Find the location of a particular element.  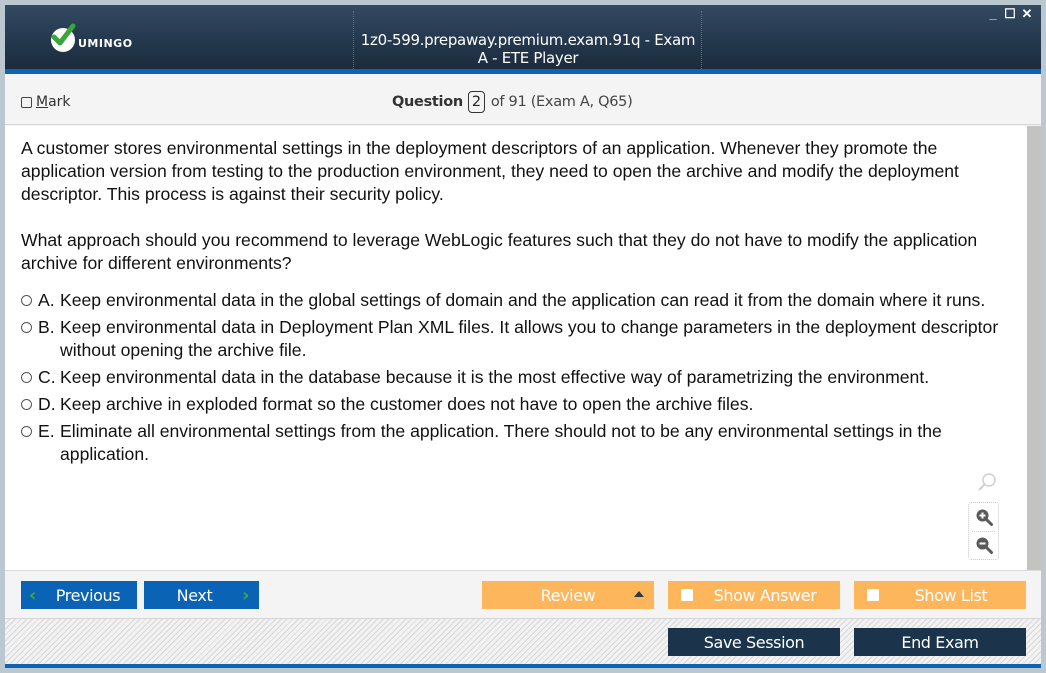

question-label: Question is located at coordinates (427, 102).